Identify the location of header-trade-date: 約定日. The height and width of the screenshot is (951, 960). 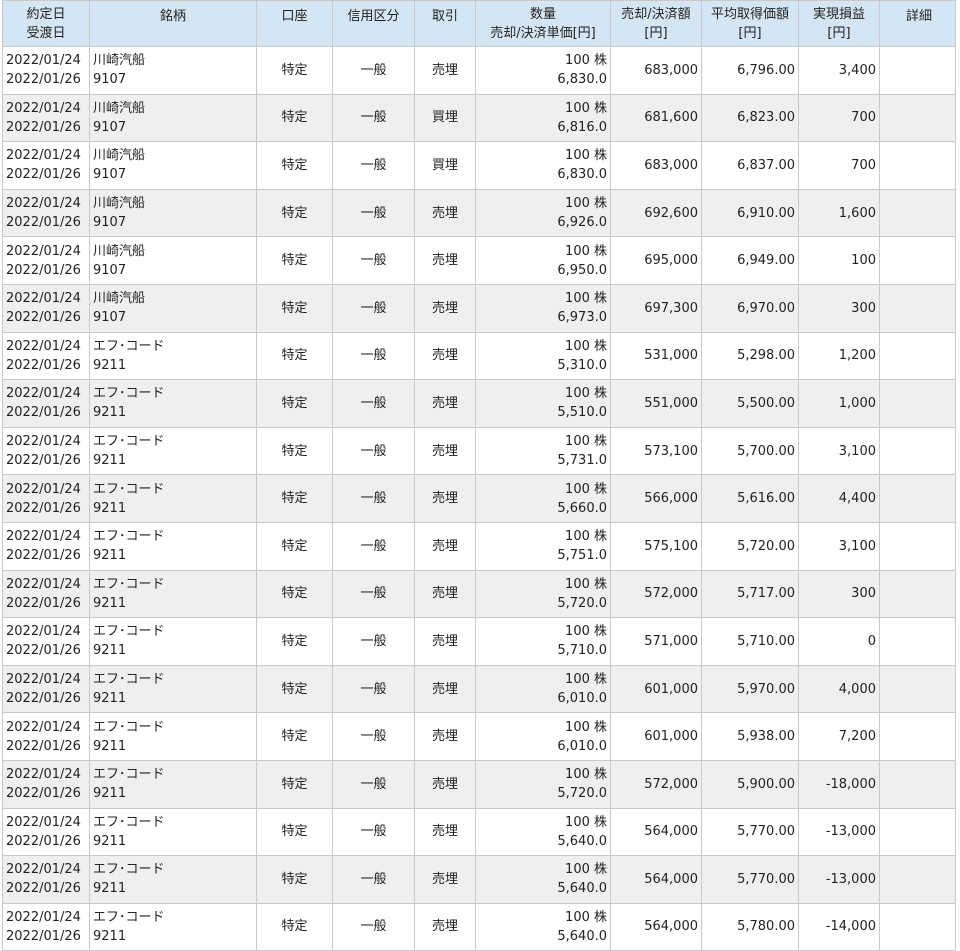
(46, 14).